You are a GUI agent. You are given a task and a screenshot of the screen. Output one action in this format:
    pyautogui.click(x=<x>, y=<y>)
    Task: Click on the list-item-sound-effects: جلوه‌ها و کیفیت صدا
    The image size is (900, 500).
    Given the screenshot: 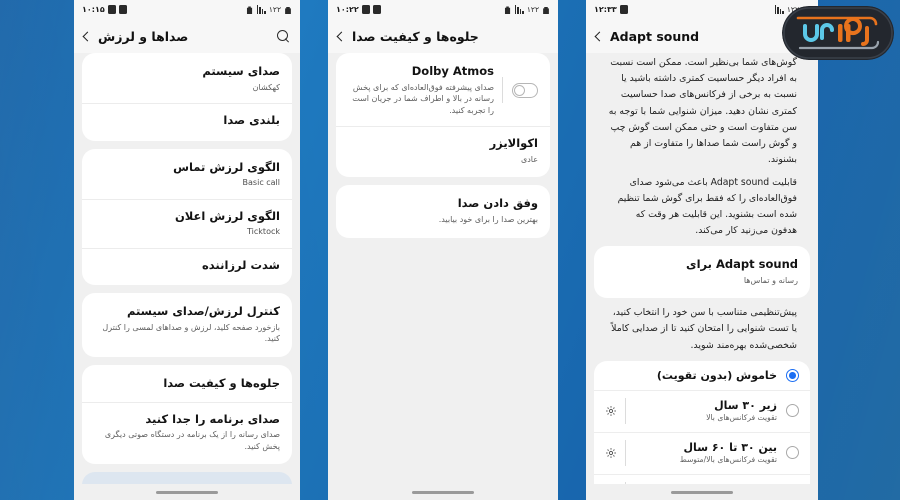 What is the action you would take?
    pyautogui.click(x=187, y=384)
    